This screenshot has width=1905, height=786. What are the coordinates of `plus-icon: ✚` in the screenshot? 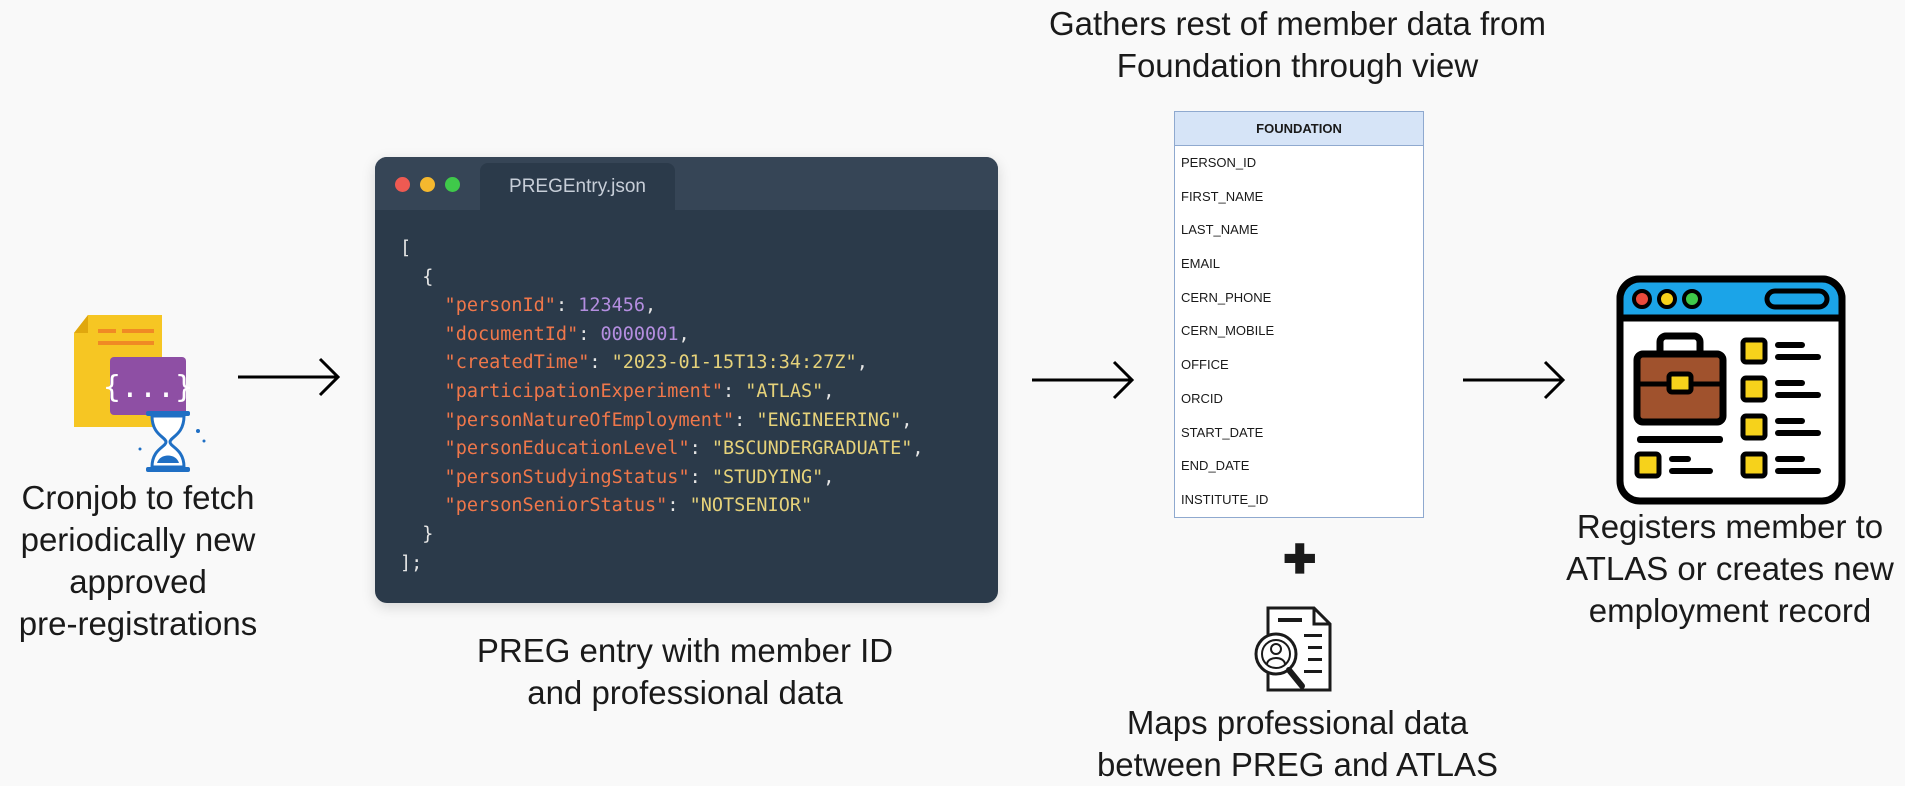 It's located at (1300, 560).